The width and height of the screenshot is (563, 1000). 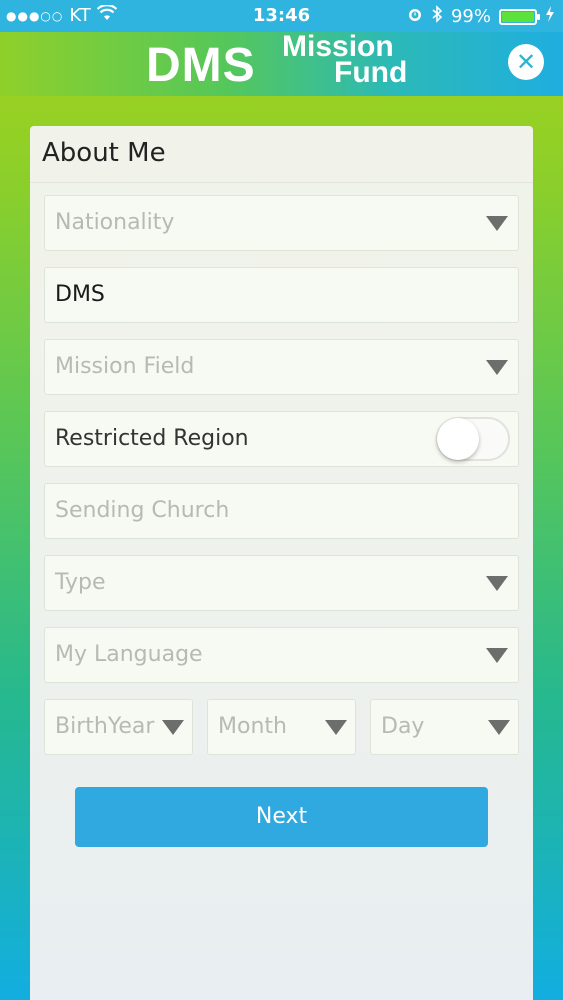 What do you see at coordinates (152, 438) in the screenshot?
I see `restricted-region-label: Restricted Region` at bounding box center [152, 438].